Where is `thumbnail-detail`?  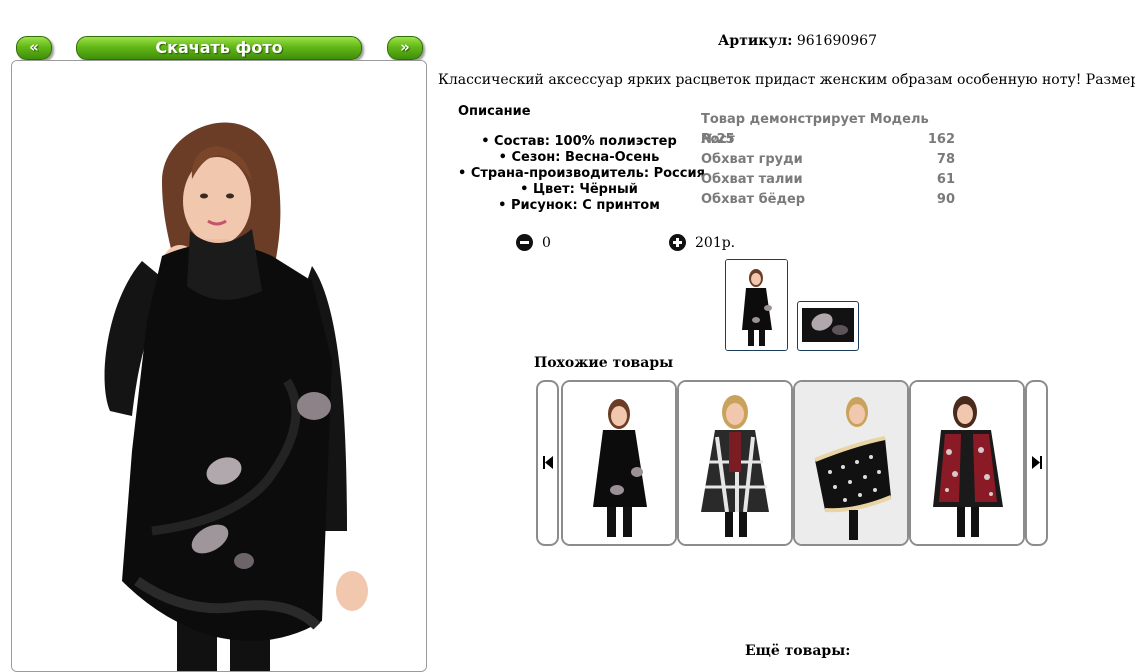
thumbnail-detail is located at coordinates (828, 326).